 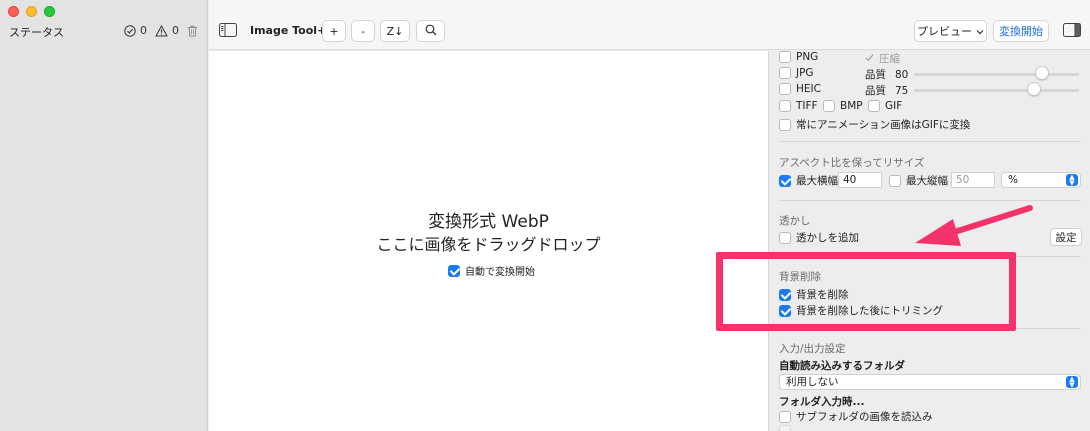 I want to click on auto-convert-label: 自動で変換開始, so click(x=500, y=272).